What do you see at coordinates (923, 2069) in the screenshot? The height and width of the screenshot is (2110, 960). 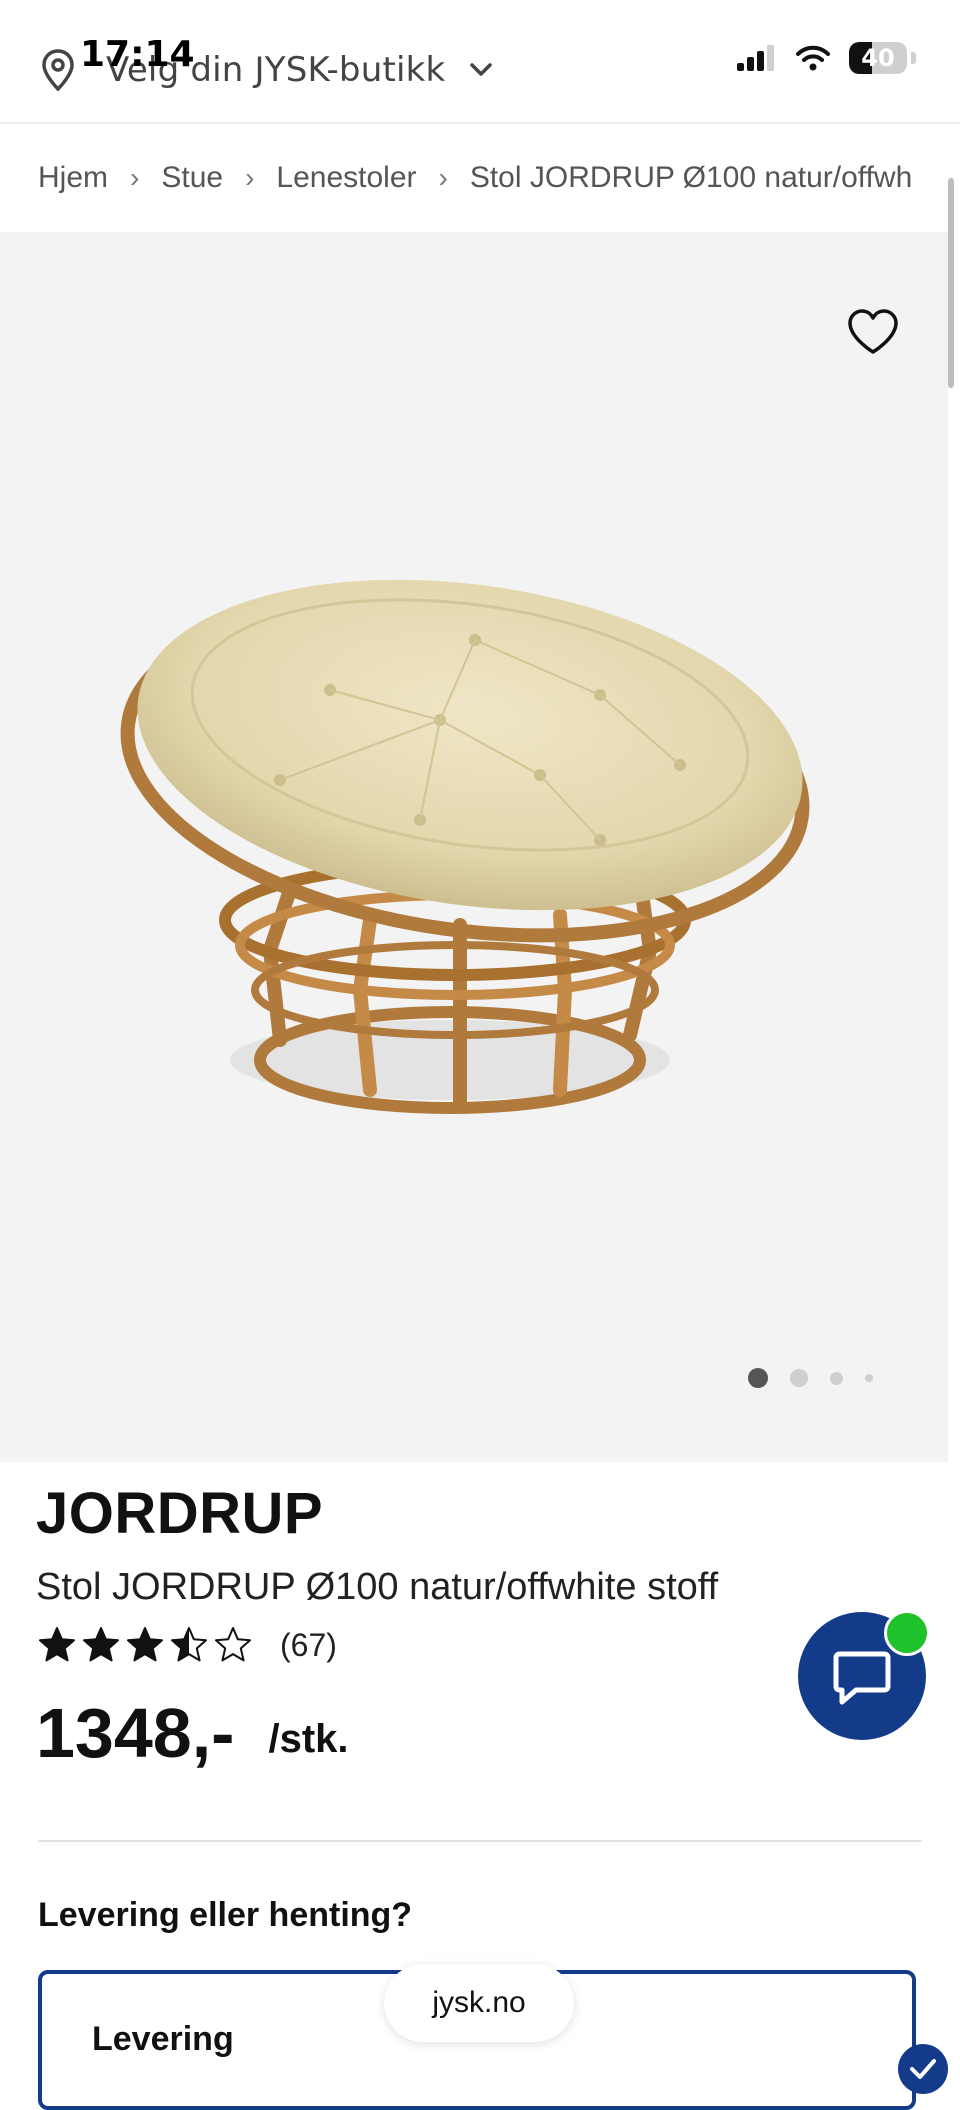 I see `selected-check-icon` at bounding box center [923, 2069].